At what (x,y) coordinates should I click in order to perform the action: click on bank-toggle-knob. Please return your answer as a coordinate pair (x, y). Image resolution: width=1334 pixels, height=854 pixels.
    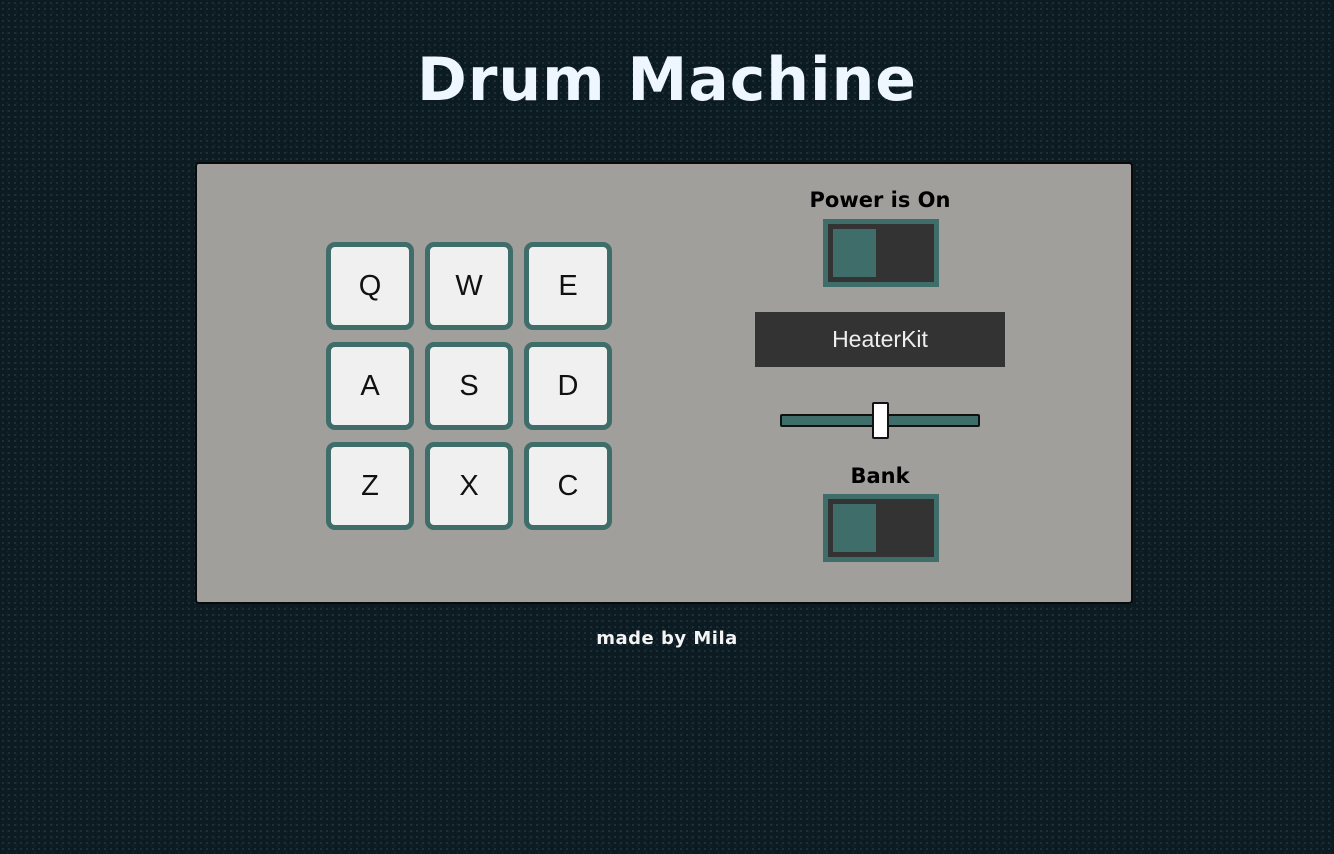
    Looking at the image, I should click on (854, 528).